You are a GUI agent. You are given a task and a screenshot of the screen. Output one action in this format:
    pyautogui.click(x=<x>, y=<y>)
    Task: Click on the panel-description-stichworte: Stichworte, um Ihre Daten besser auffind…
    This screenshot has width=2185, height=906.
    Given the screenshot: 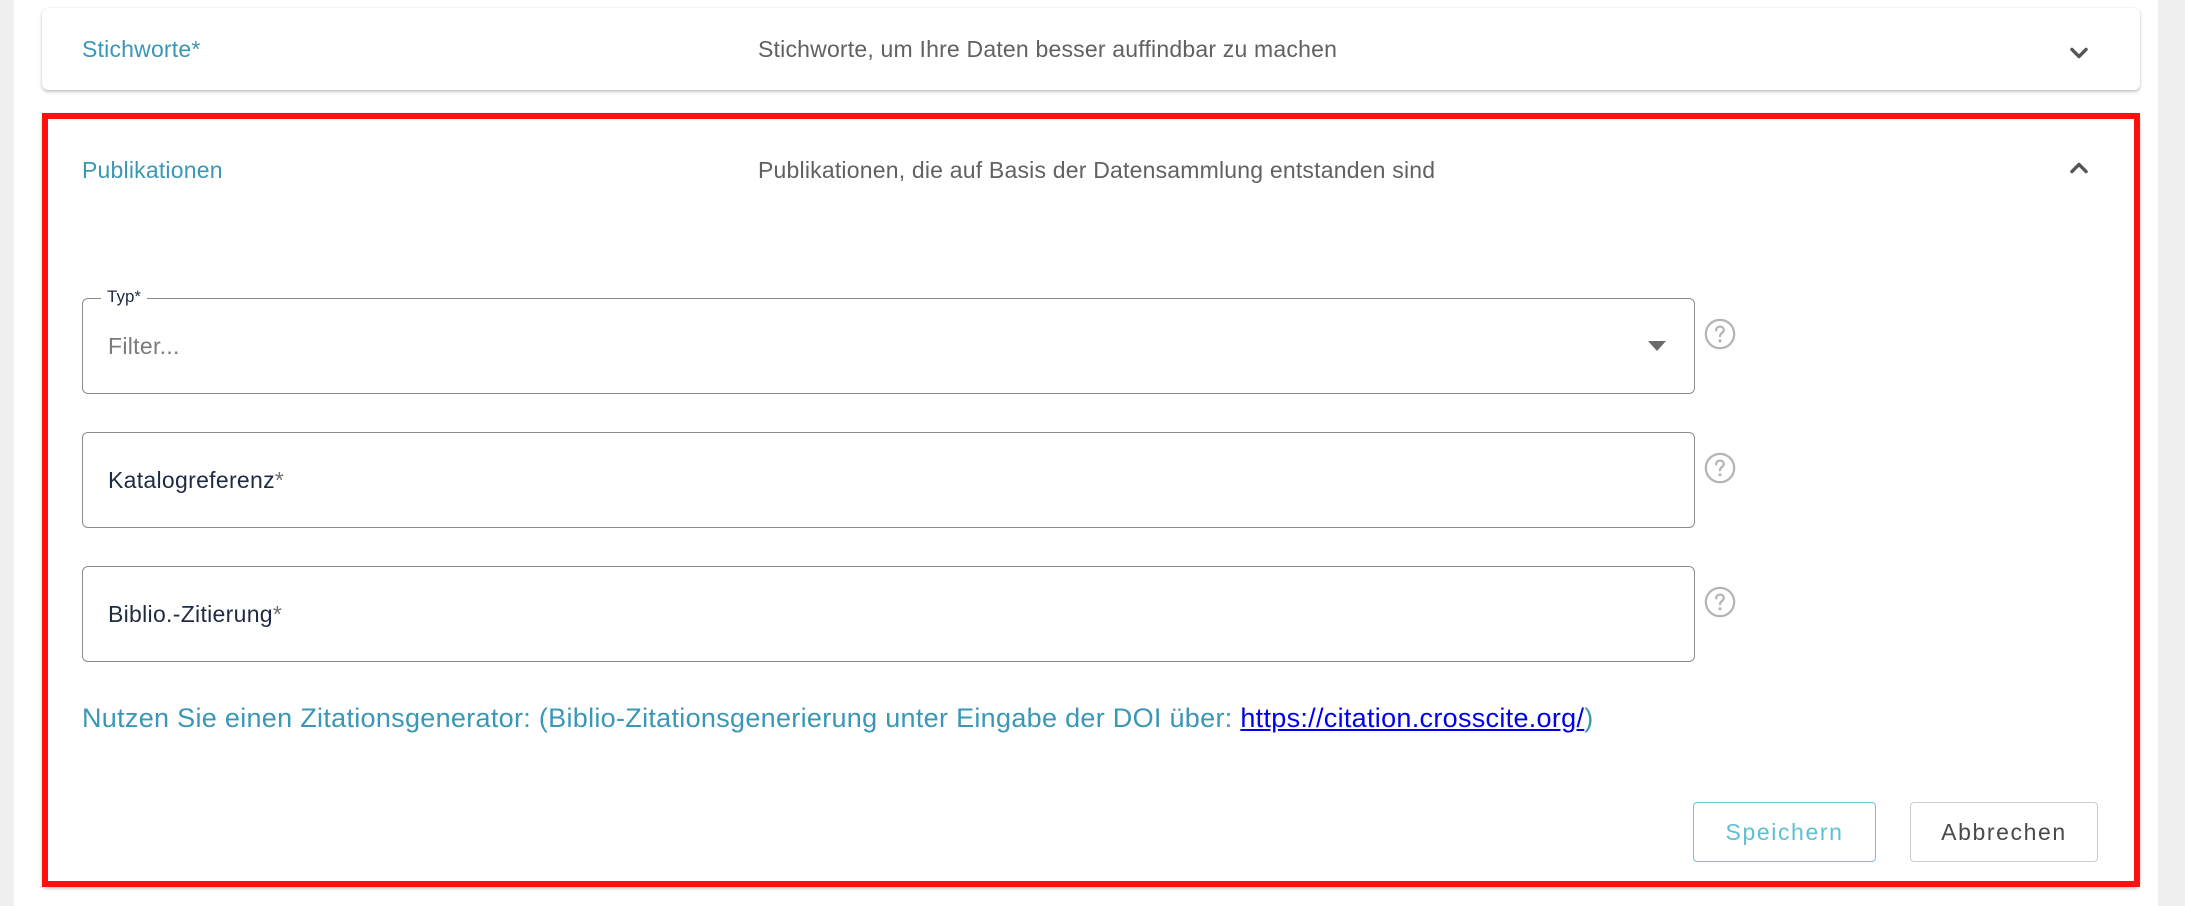 What is the action you would take?
    pyautogui.click(x=1048, y=49)
    